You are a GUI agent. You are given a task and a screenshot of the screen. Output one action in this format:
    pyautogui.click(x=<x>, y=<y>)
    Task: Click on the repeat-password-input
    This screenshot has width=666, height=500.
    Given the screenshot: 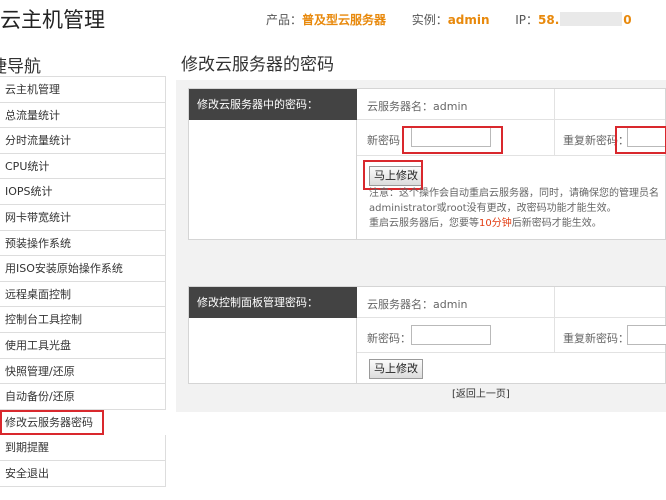 What is the action you would take?
    pyautogui.click(x=646, y=335)
    